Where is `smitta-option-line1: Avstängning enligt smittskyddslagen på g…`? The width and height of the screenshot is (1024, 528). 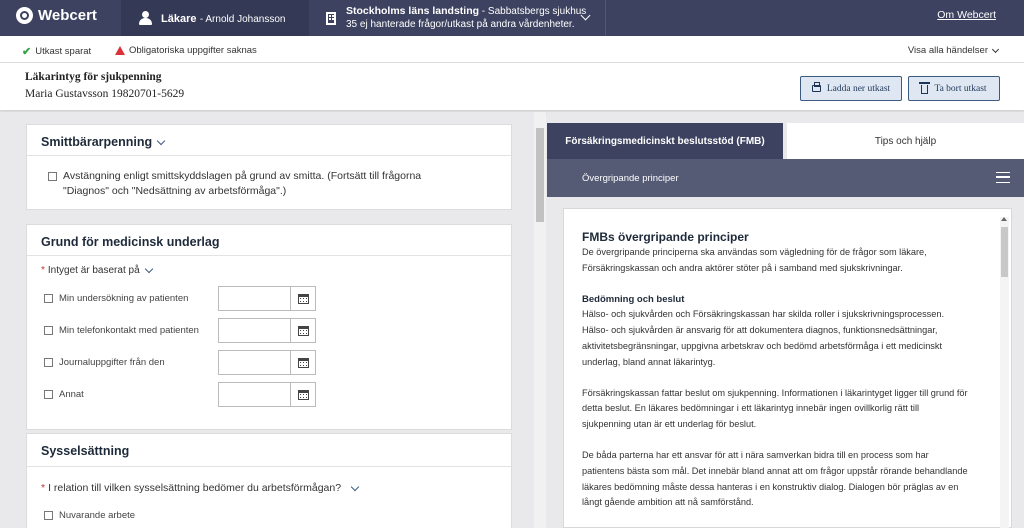
smitta-option-line1: Avstängning enligt smittskyddslagen på g… is located at coordinates (242, 176).